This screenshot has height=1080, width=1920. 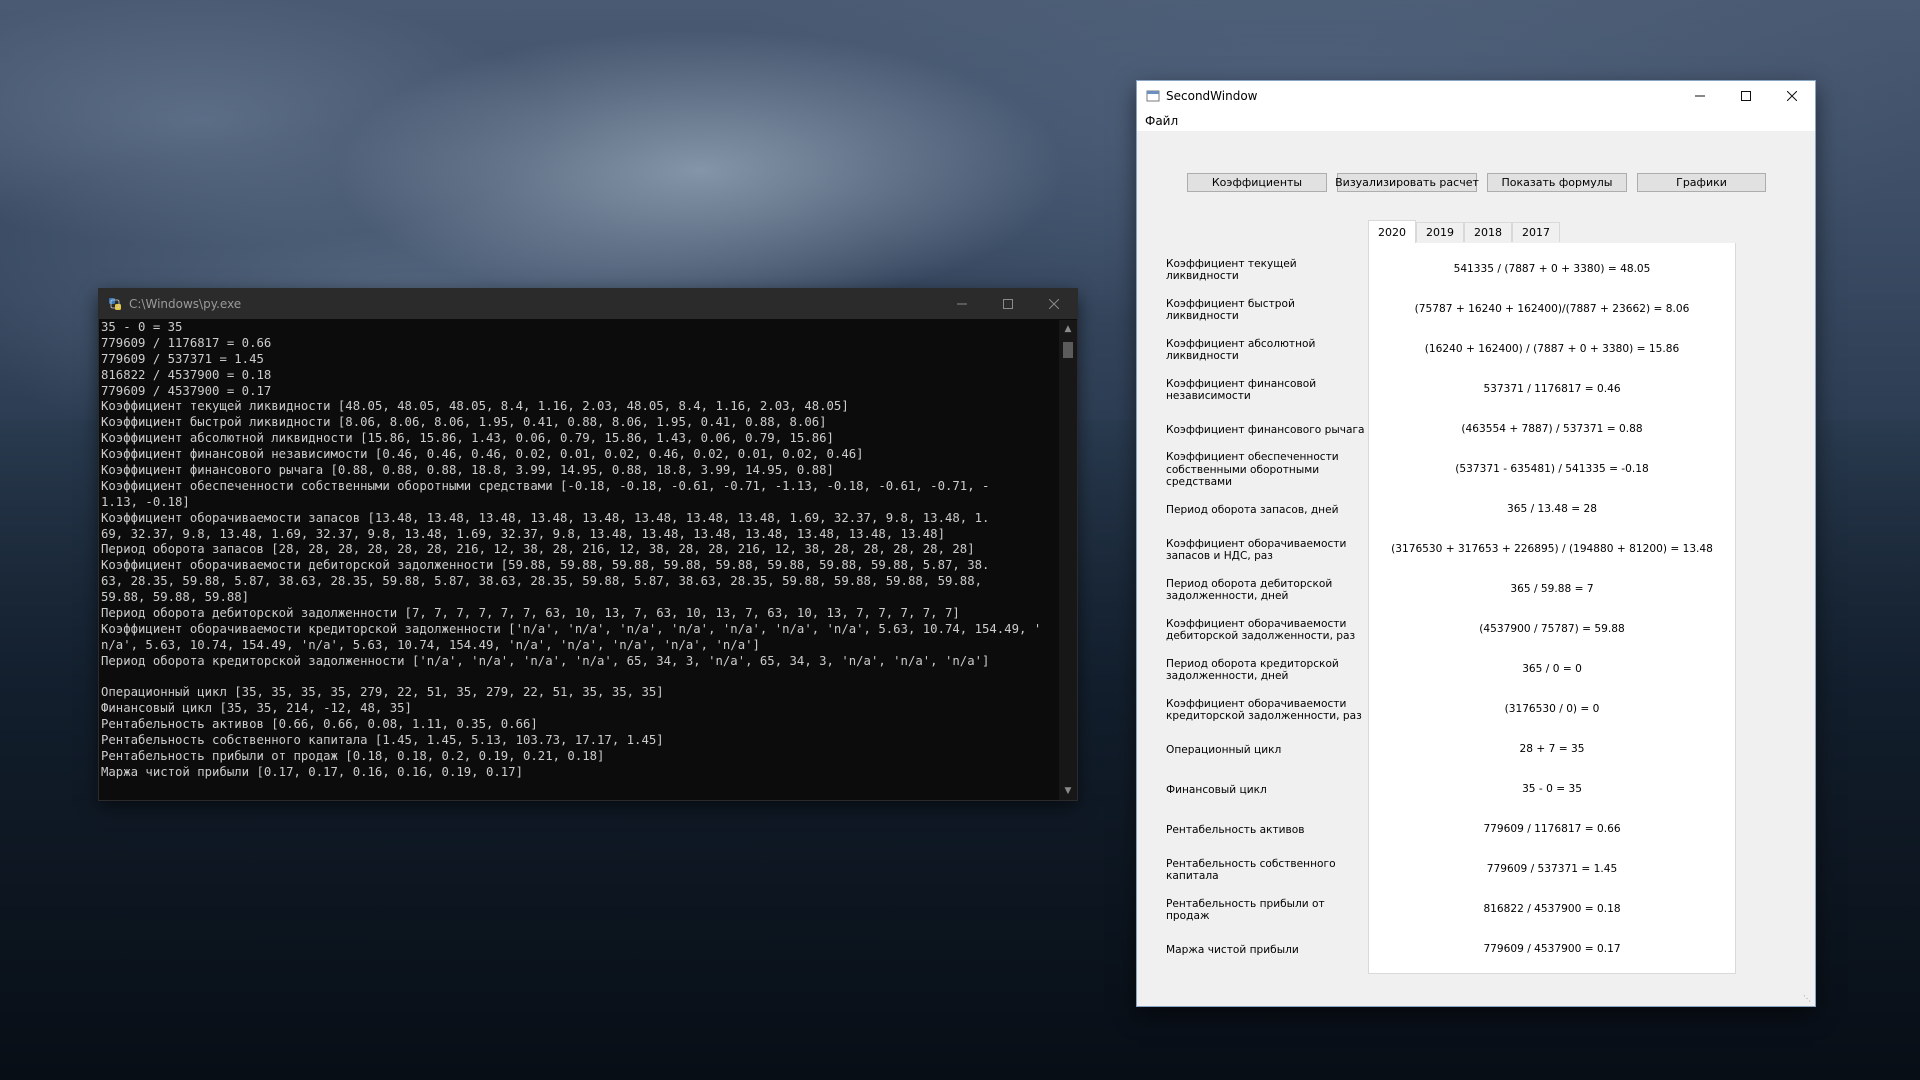 I want to click on tab-2019: 2019, so click(x=1440, y=232).